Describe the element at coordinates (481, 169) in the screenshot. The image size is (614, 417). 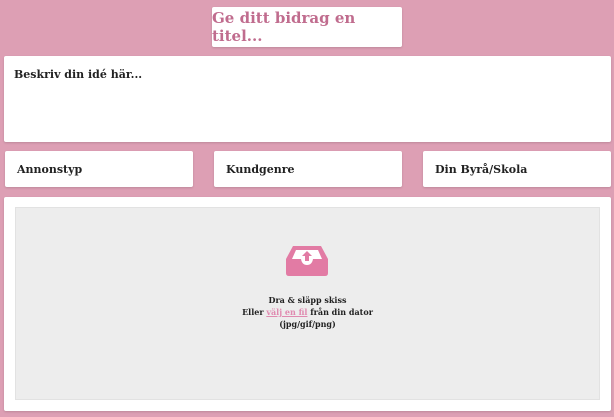
I see `agency-school-label: Din Byrå/Skola` at that location.